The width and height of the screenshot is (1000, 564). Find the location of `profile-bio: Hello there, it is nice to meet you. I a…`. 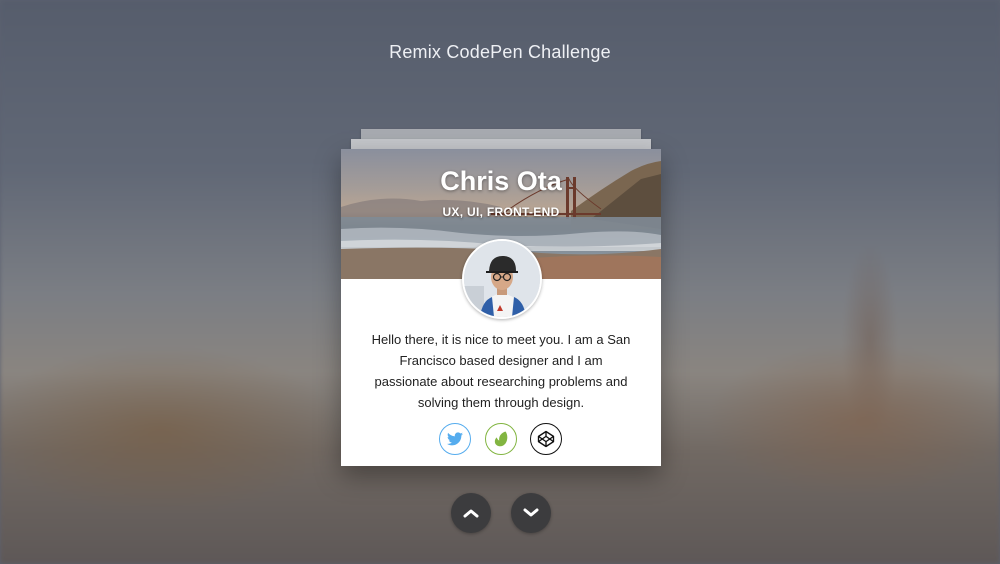

profile-bio: Hello there, it is nice to meet you. I a… is located at coordinates (501, 371).